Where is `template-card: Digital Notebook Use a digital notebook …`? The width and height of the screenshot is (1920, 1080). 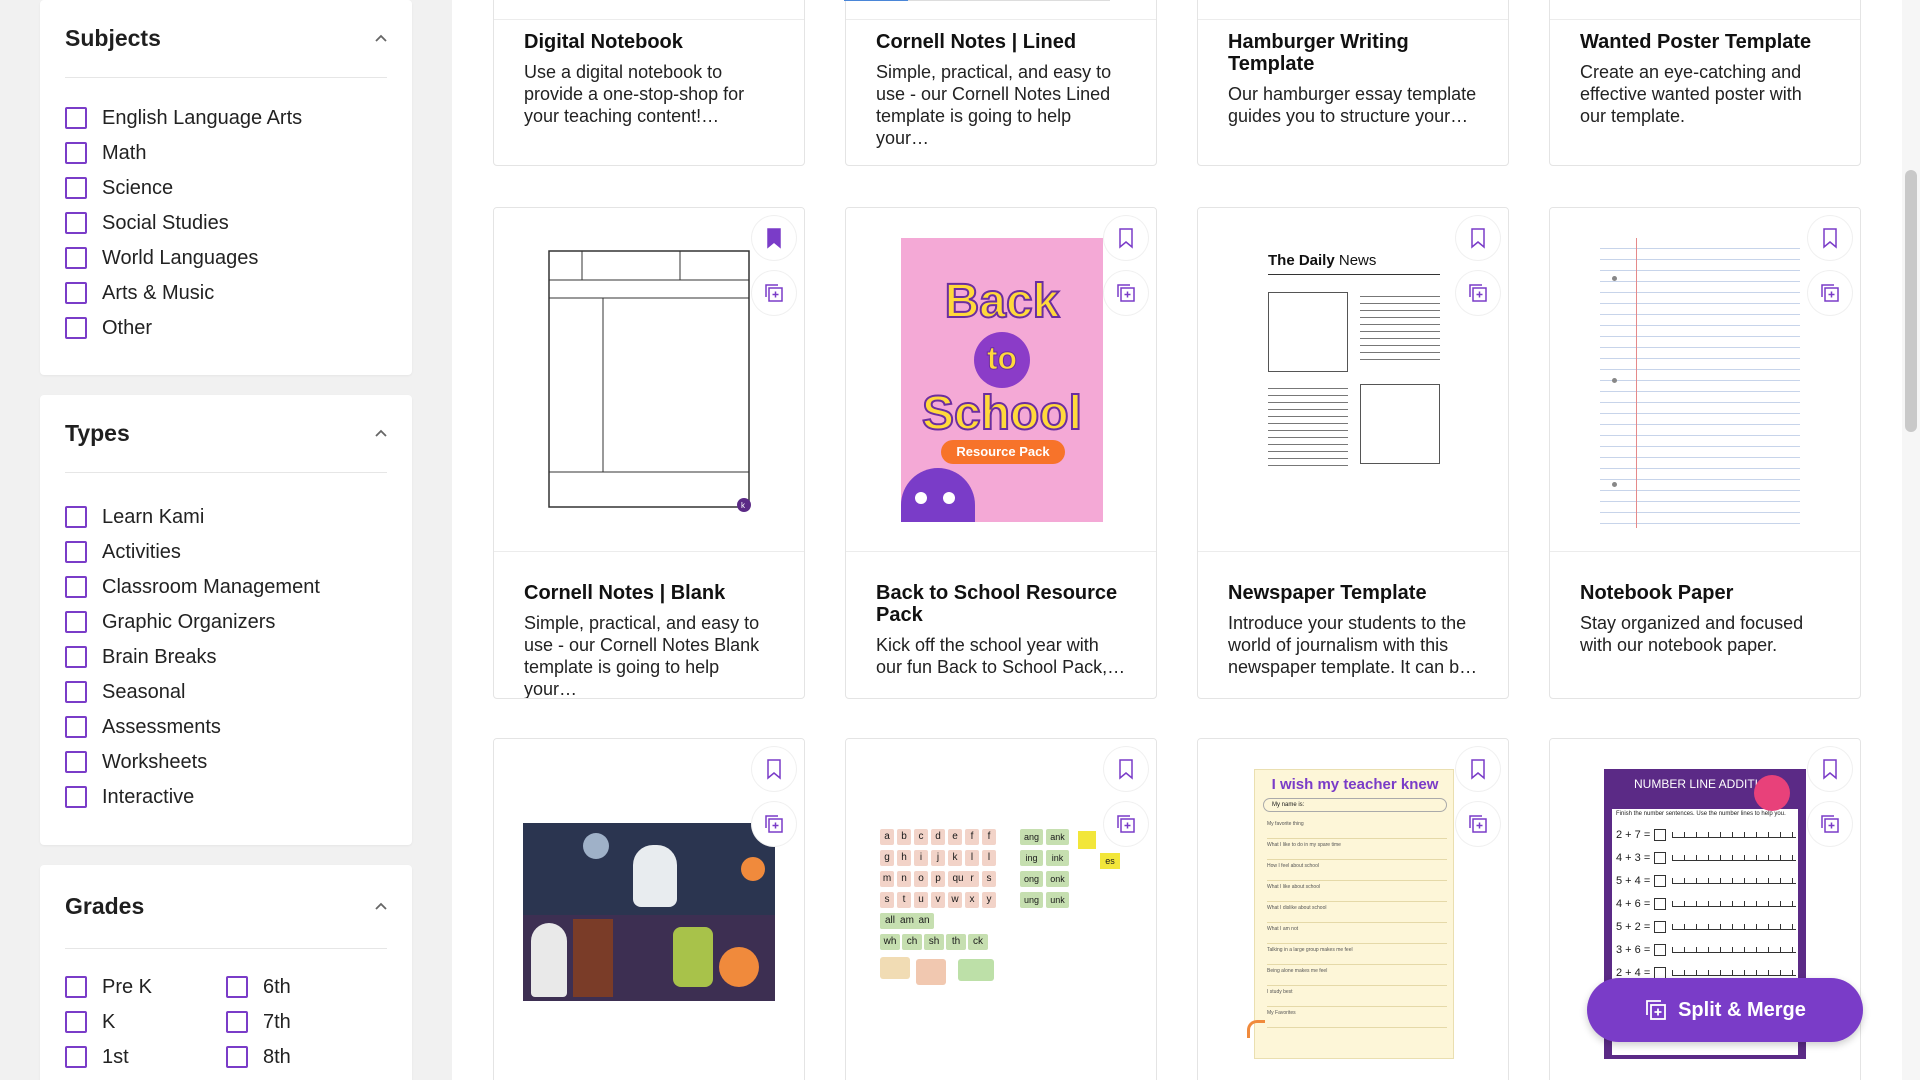 template-card: Digital Notebook Use a digital notebook … is located at coordinates (649, 83).